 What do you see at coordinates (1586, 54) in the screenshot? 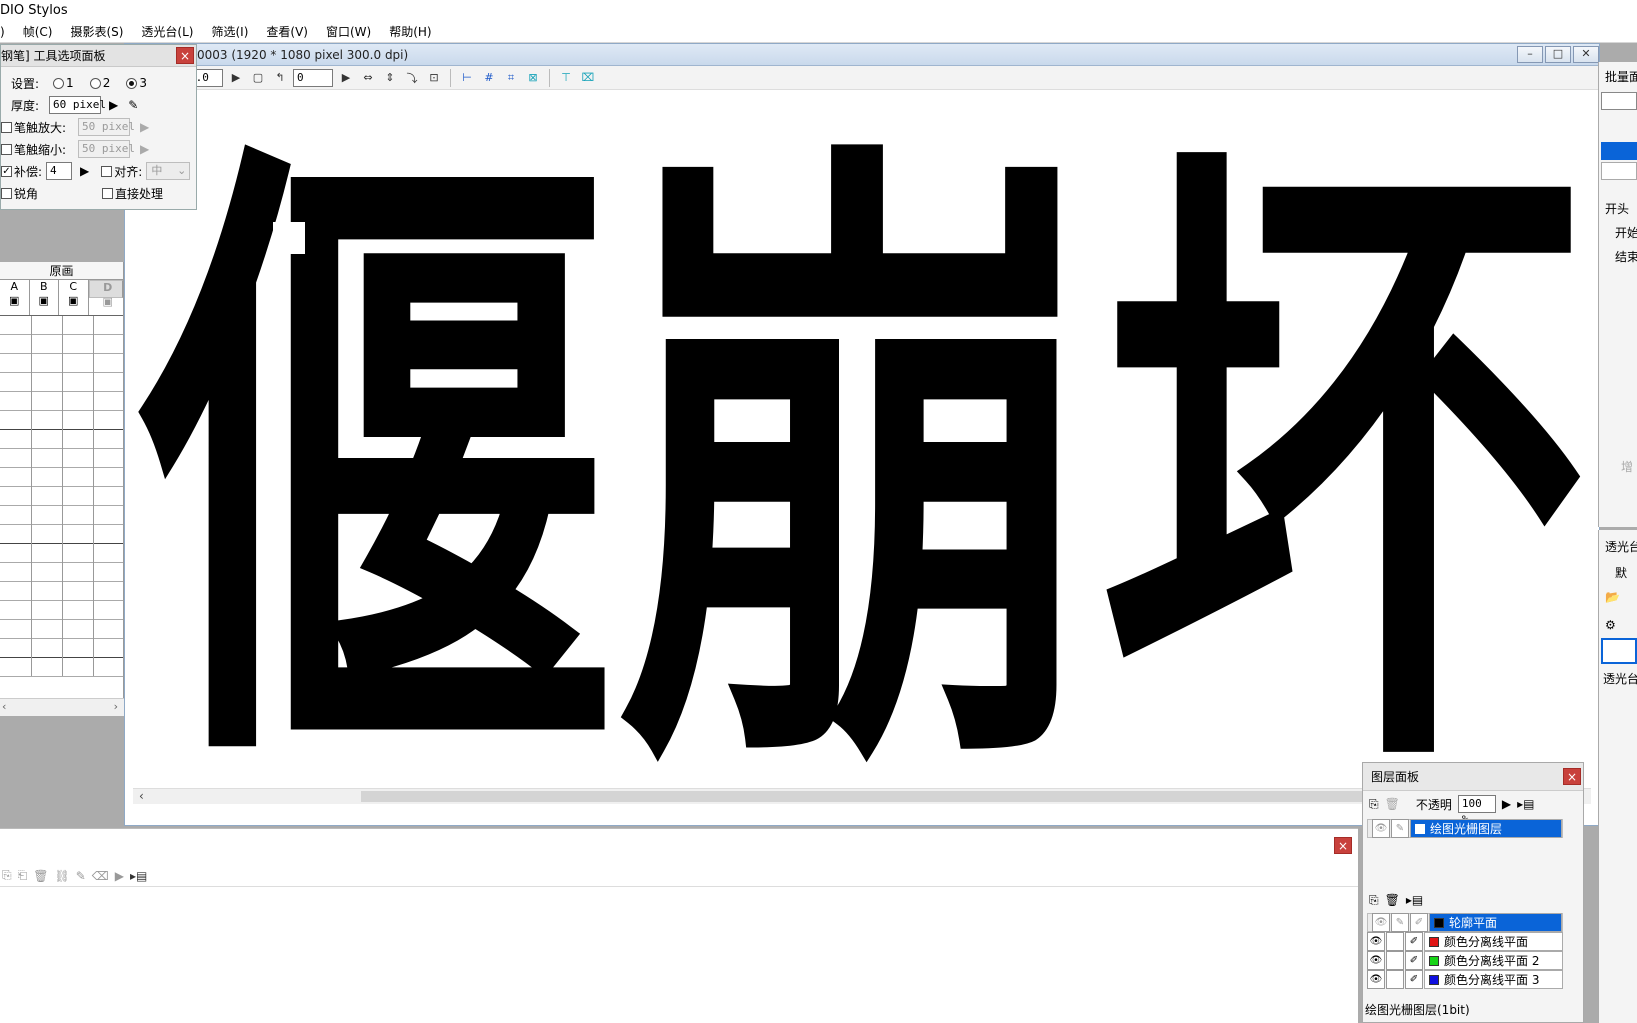
I see `close-window-button: ✕` at bounding box center [1586, 54].